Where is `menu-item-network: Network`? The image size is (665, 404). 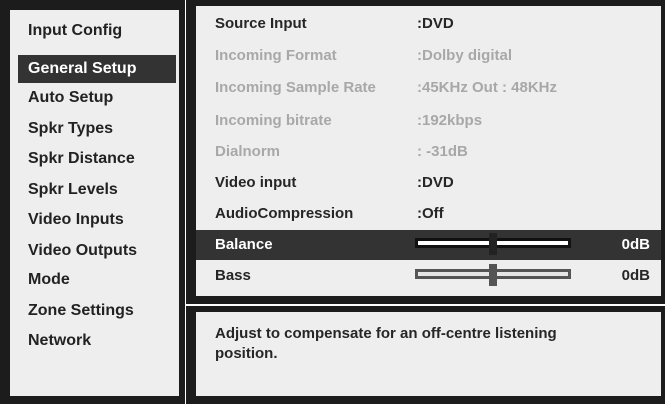
menu-item-network: Network is located at coordinates (97, 341).